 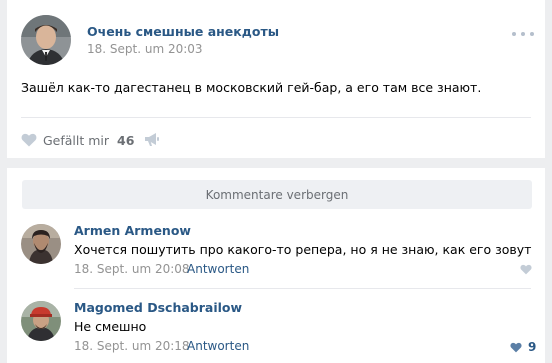 I want to click on post-date: 18. Sept. um 20:03, so click(x=145, y=49).